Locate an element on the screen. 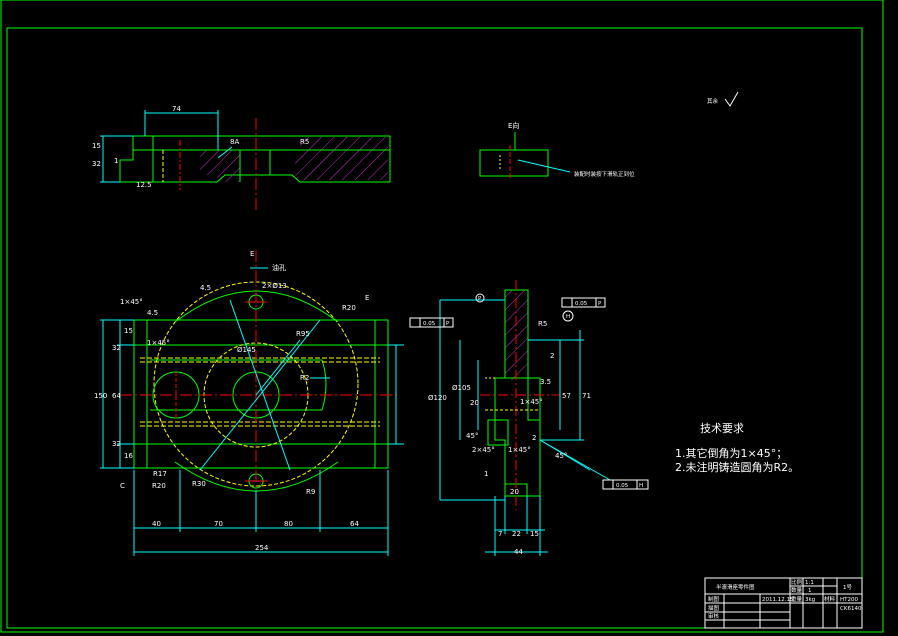 The height and width of the screenshot is (636, 898). dim-v32a: 32 is located at coordinates (116, 348).